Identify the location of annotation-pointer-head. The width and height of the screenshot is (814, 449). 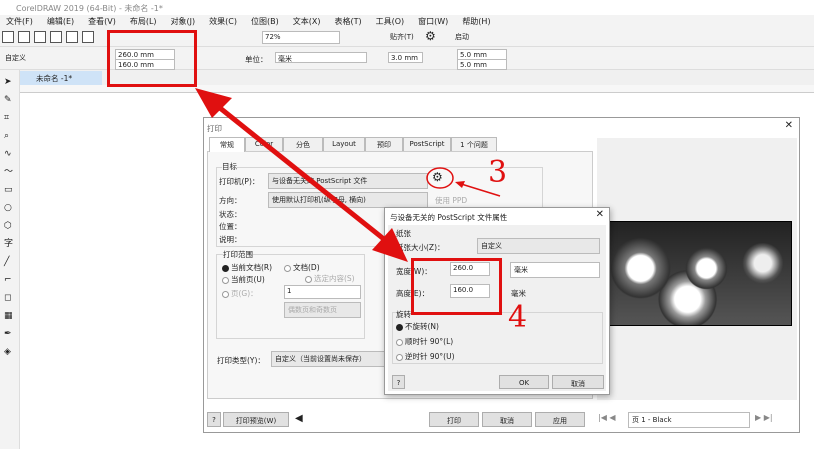
(460, 184).